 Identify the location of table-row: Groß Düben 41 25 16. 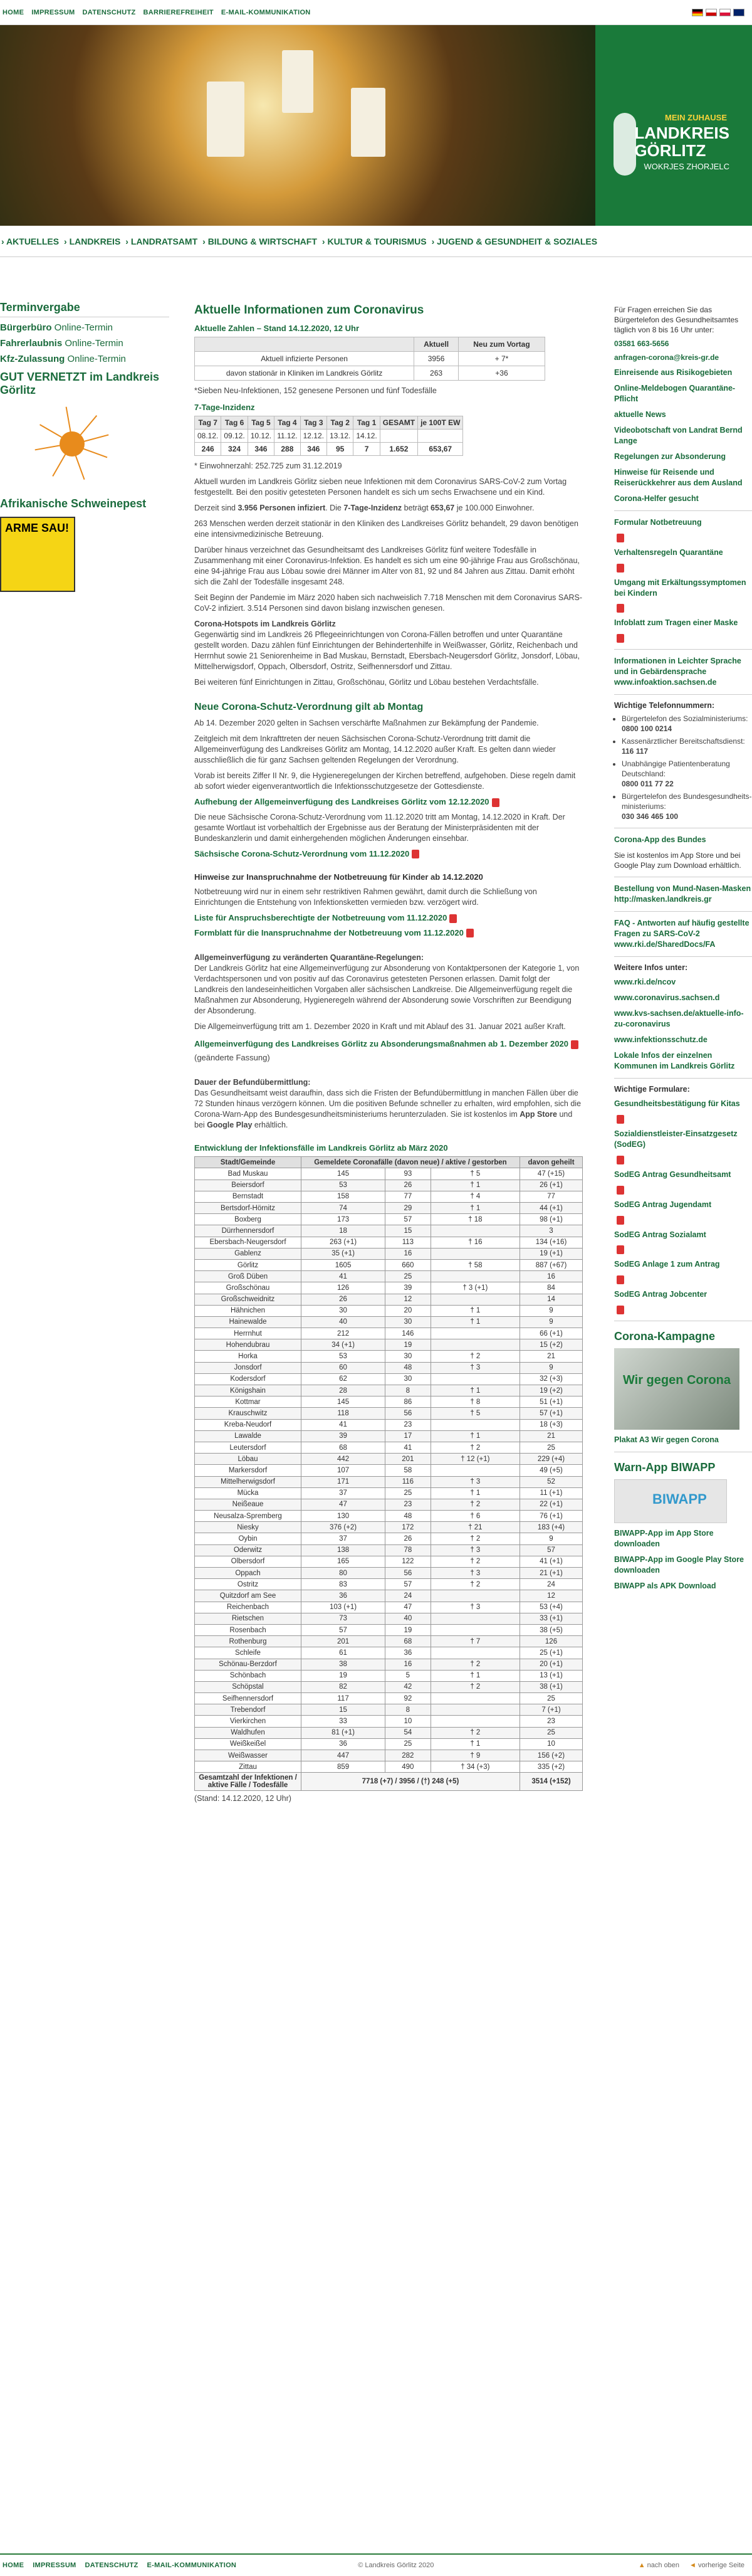
(389, 1276).